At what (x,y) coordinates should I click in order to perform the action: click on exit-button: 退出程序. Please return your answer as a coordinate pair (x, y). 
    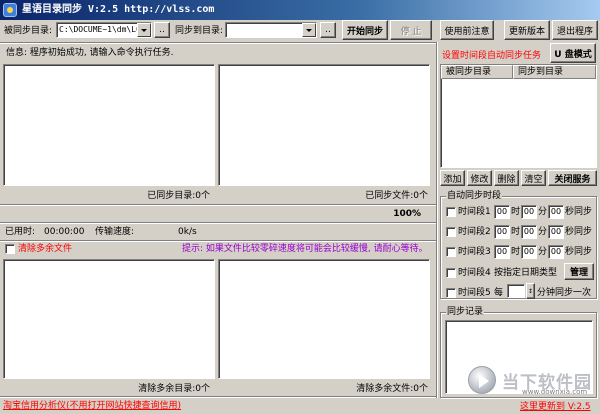
    Looking at the image, I should click on (575, 30).